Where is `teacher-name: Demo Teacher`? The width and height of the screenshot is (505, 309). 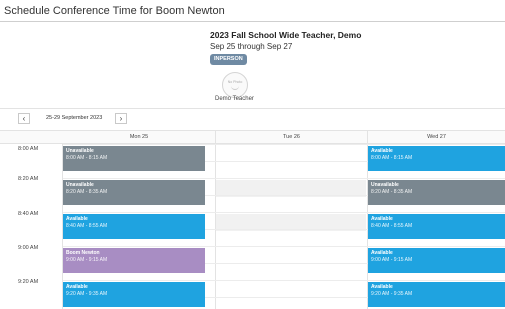
teacher-name: Demo Teacher is located at coordinates (234, 99).